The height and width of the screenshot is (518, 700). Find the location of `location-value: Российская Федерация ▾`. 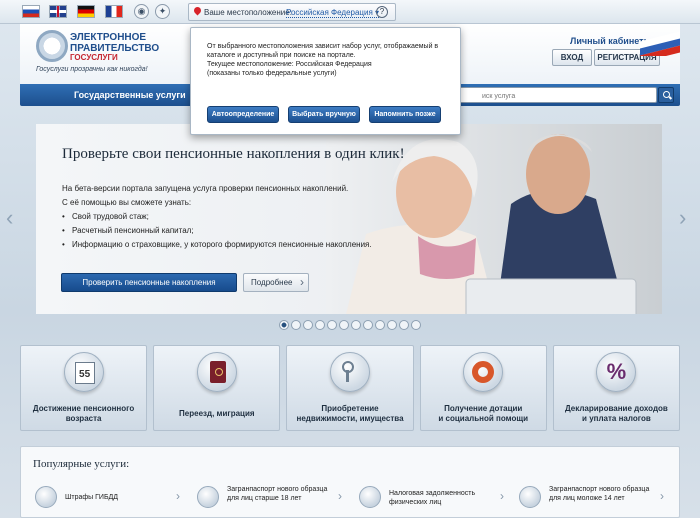

location-value: Российская Федерация ▾ is located at coordinates (333, 13).